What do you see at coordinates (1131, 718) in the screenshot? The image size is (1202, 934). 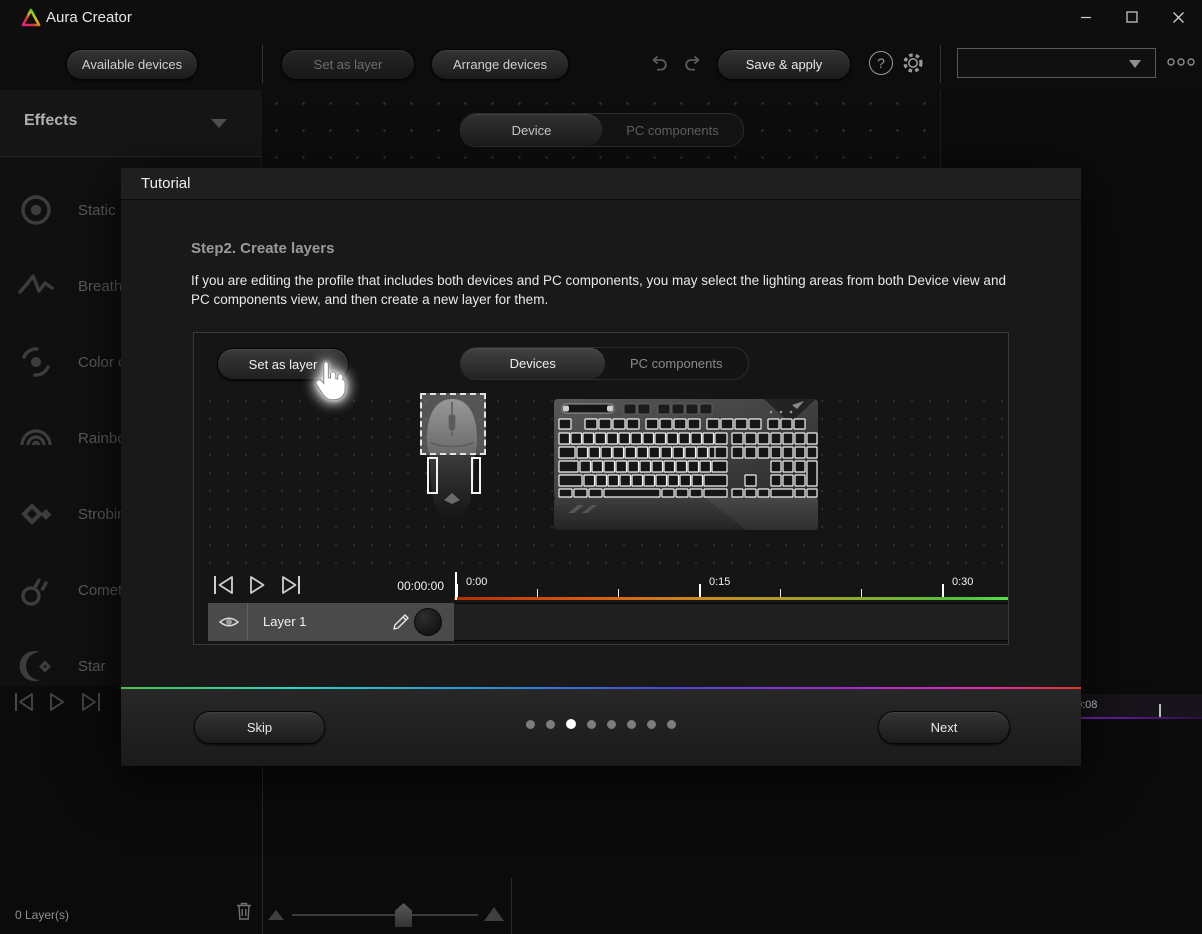 I see `background-ruler-line` at bounding box center [1131, 718].